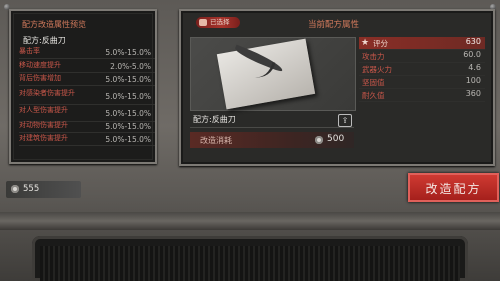  I want to click on attribute-label: 对建筑伤害提升, so click(43, 138).